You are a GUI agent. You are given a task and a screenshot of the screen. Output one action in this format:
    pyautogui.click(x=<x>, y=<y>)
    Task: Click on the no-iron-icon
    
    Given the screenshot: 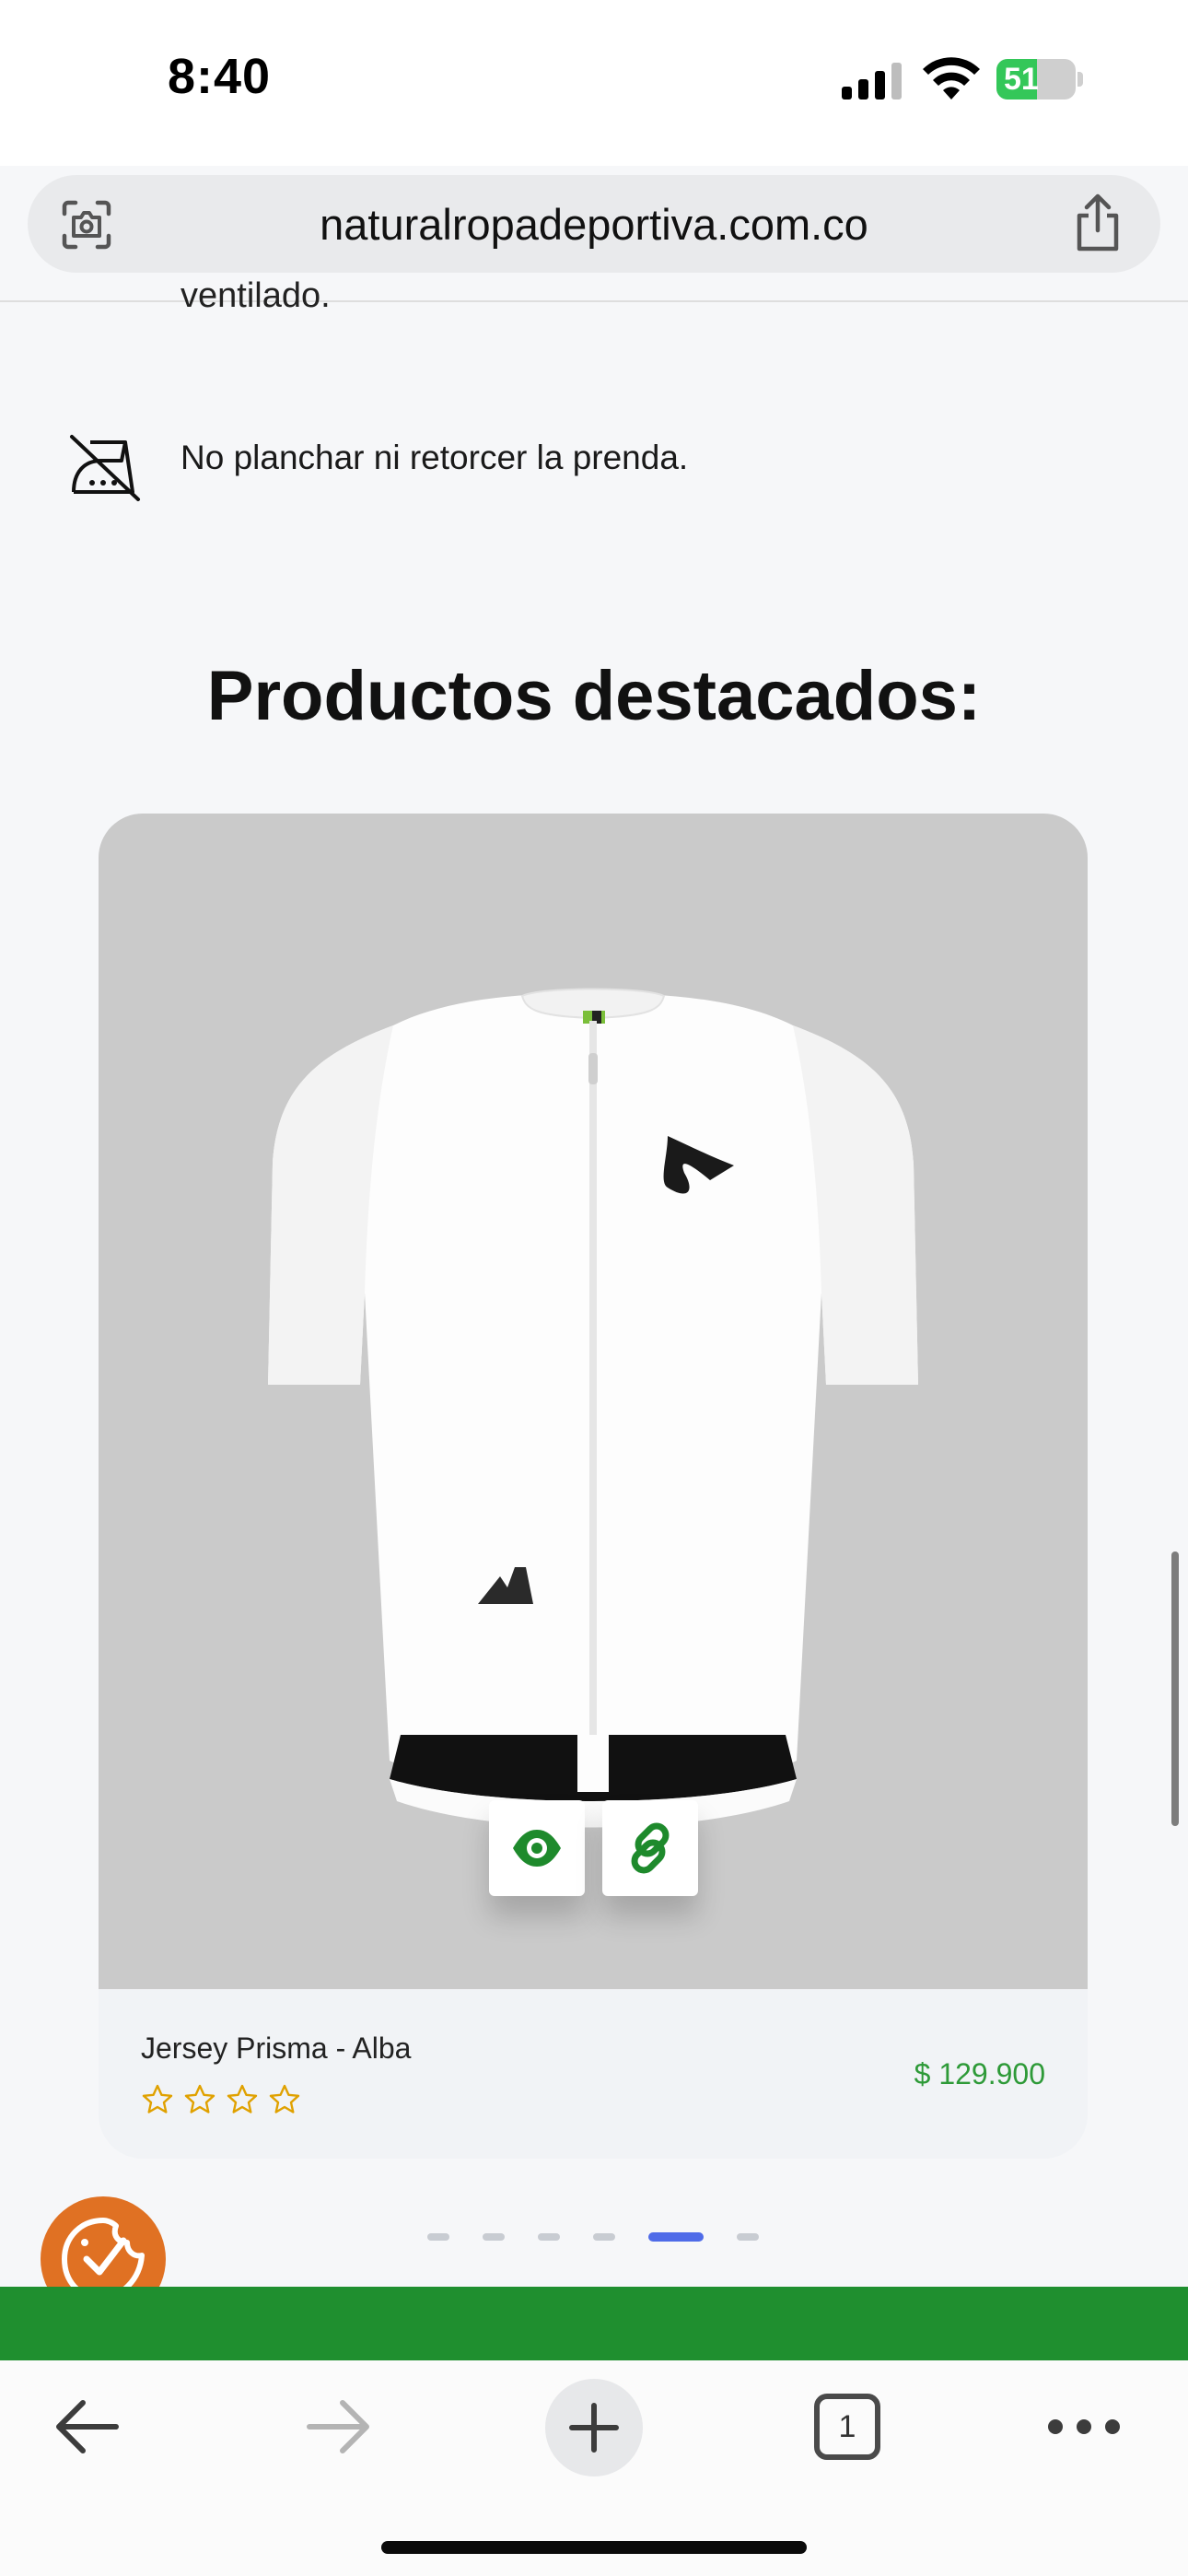 What is the action you would take?
    pyautogui.click(x=105, y=468)
    